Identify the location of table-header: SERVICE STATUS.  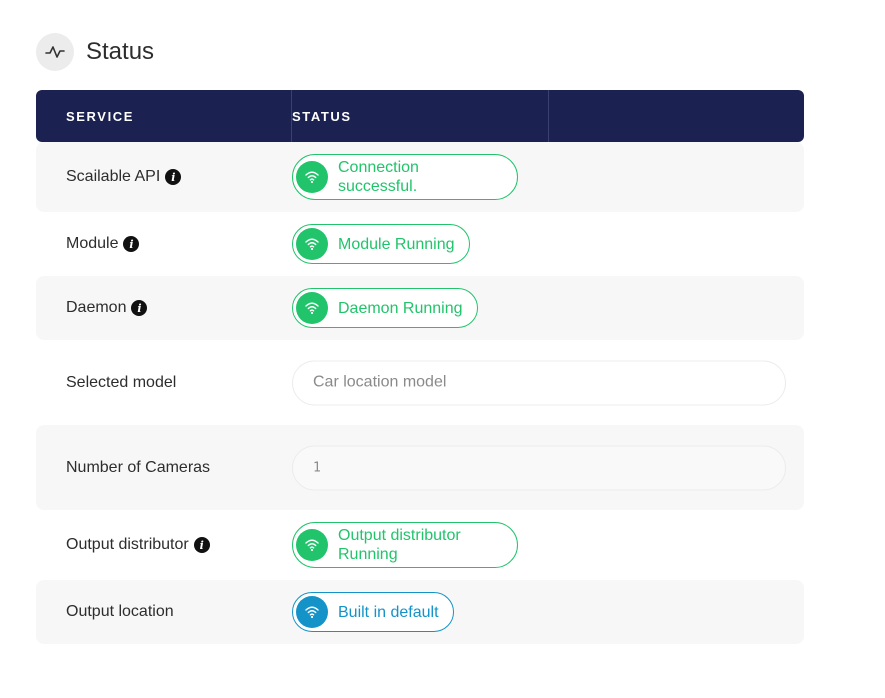
(420, 116).